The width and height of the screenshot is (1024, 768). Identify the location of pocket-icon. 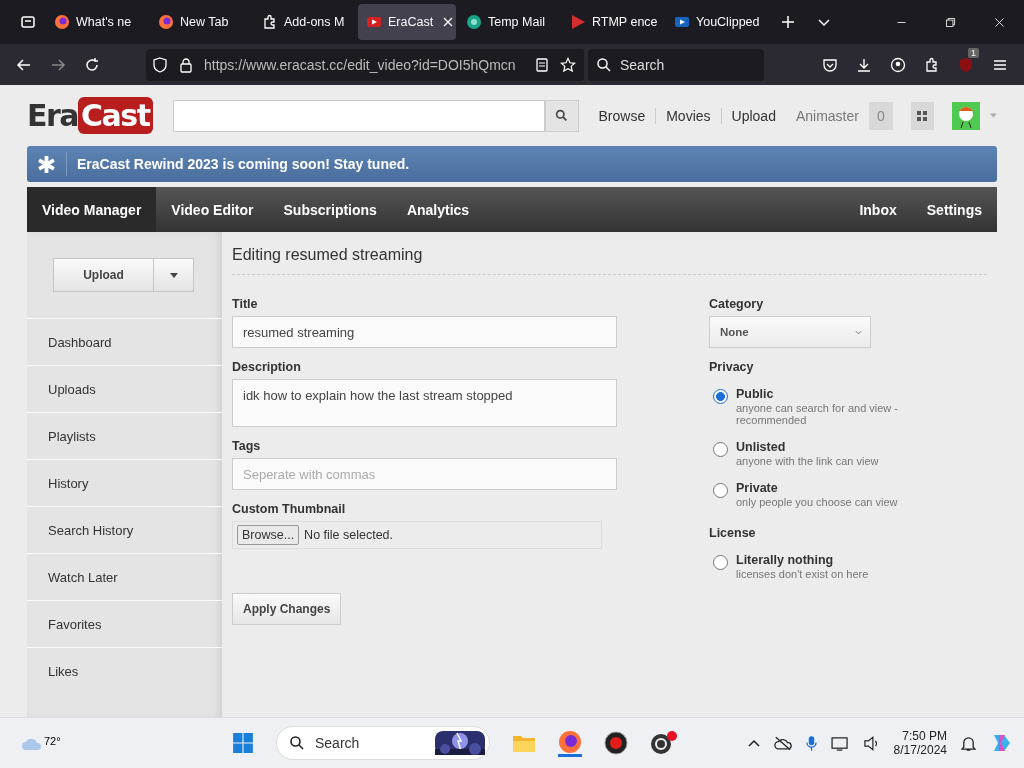
(830, 64).